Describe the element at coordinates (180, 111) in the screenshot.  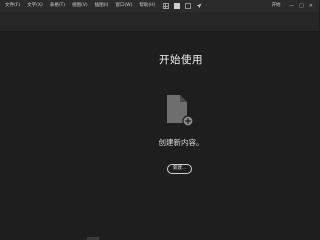
I see `new-document-icon` at that location.